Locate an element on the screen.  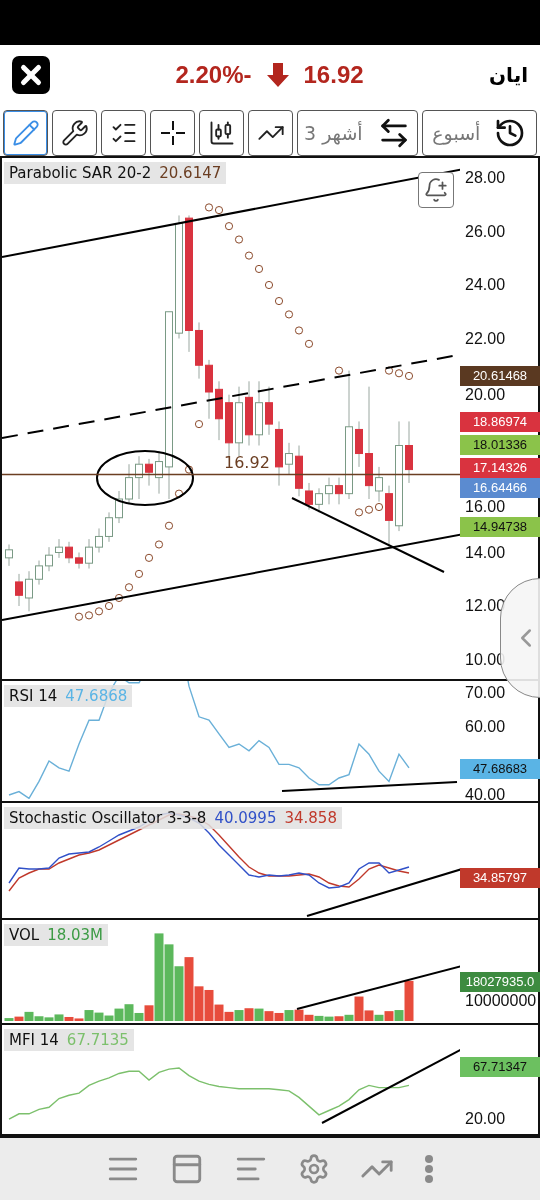
value-tag: 18027935.0 is located at coordinates (500, 981).